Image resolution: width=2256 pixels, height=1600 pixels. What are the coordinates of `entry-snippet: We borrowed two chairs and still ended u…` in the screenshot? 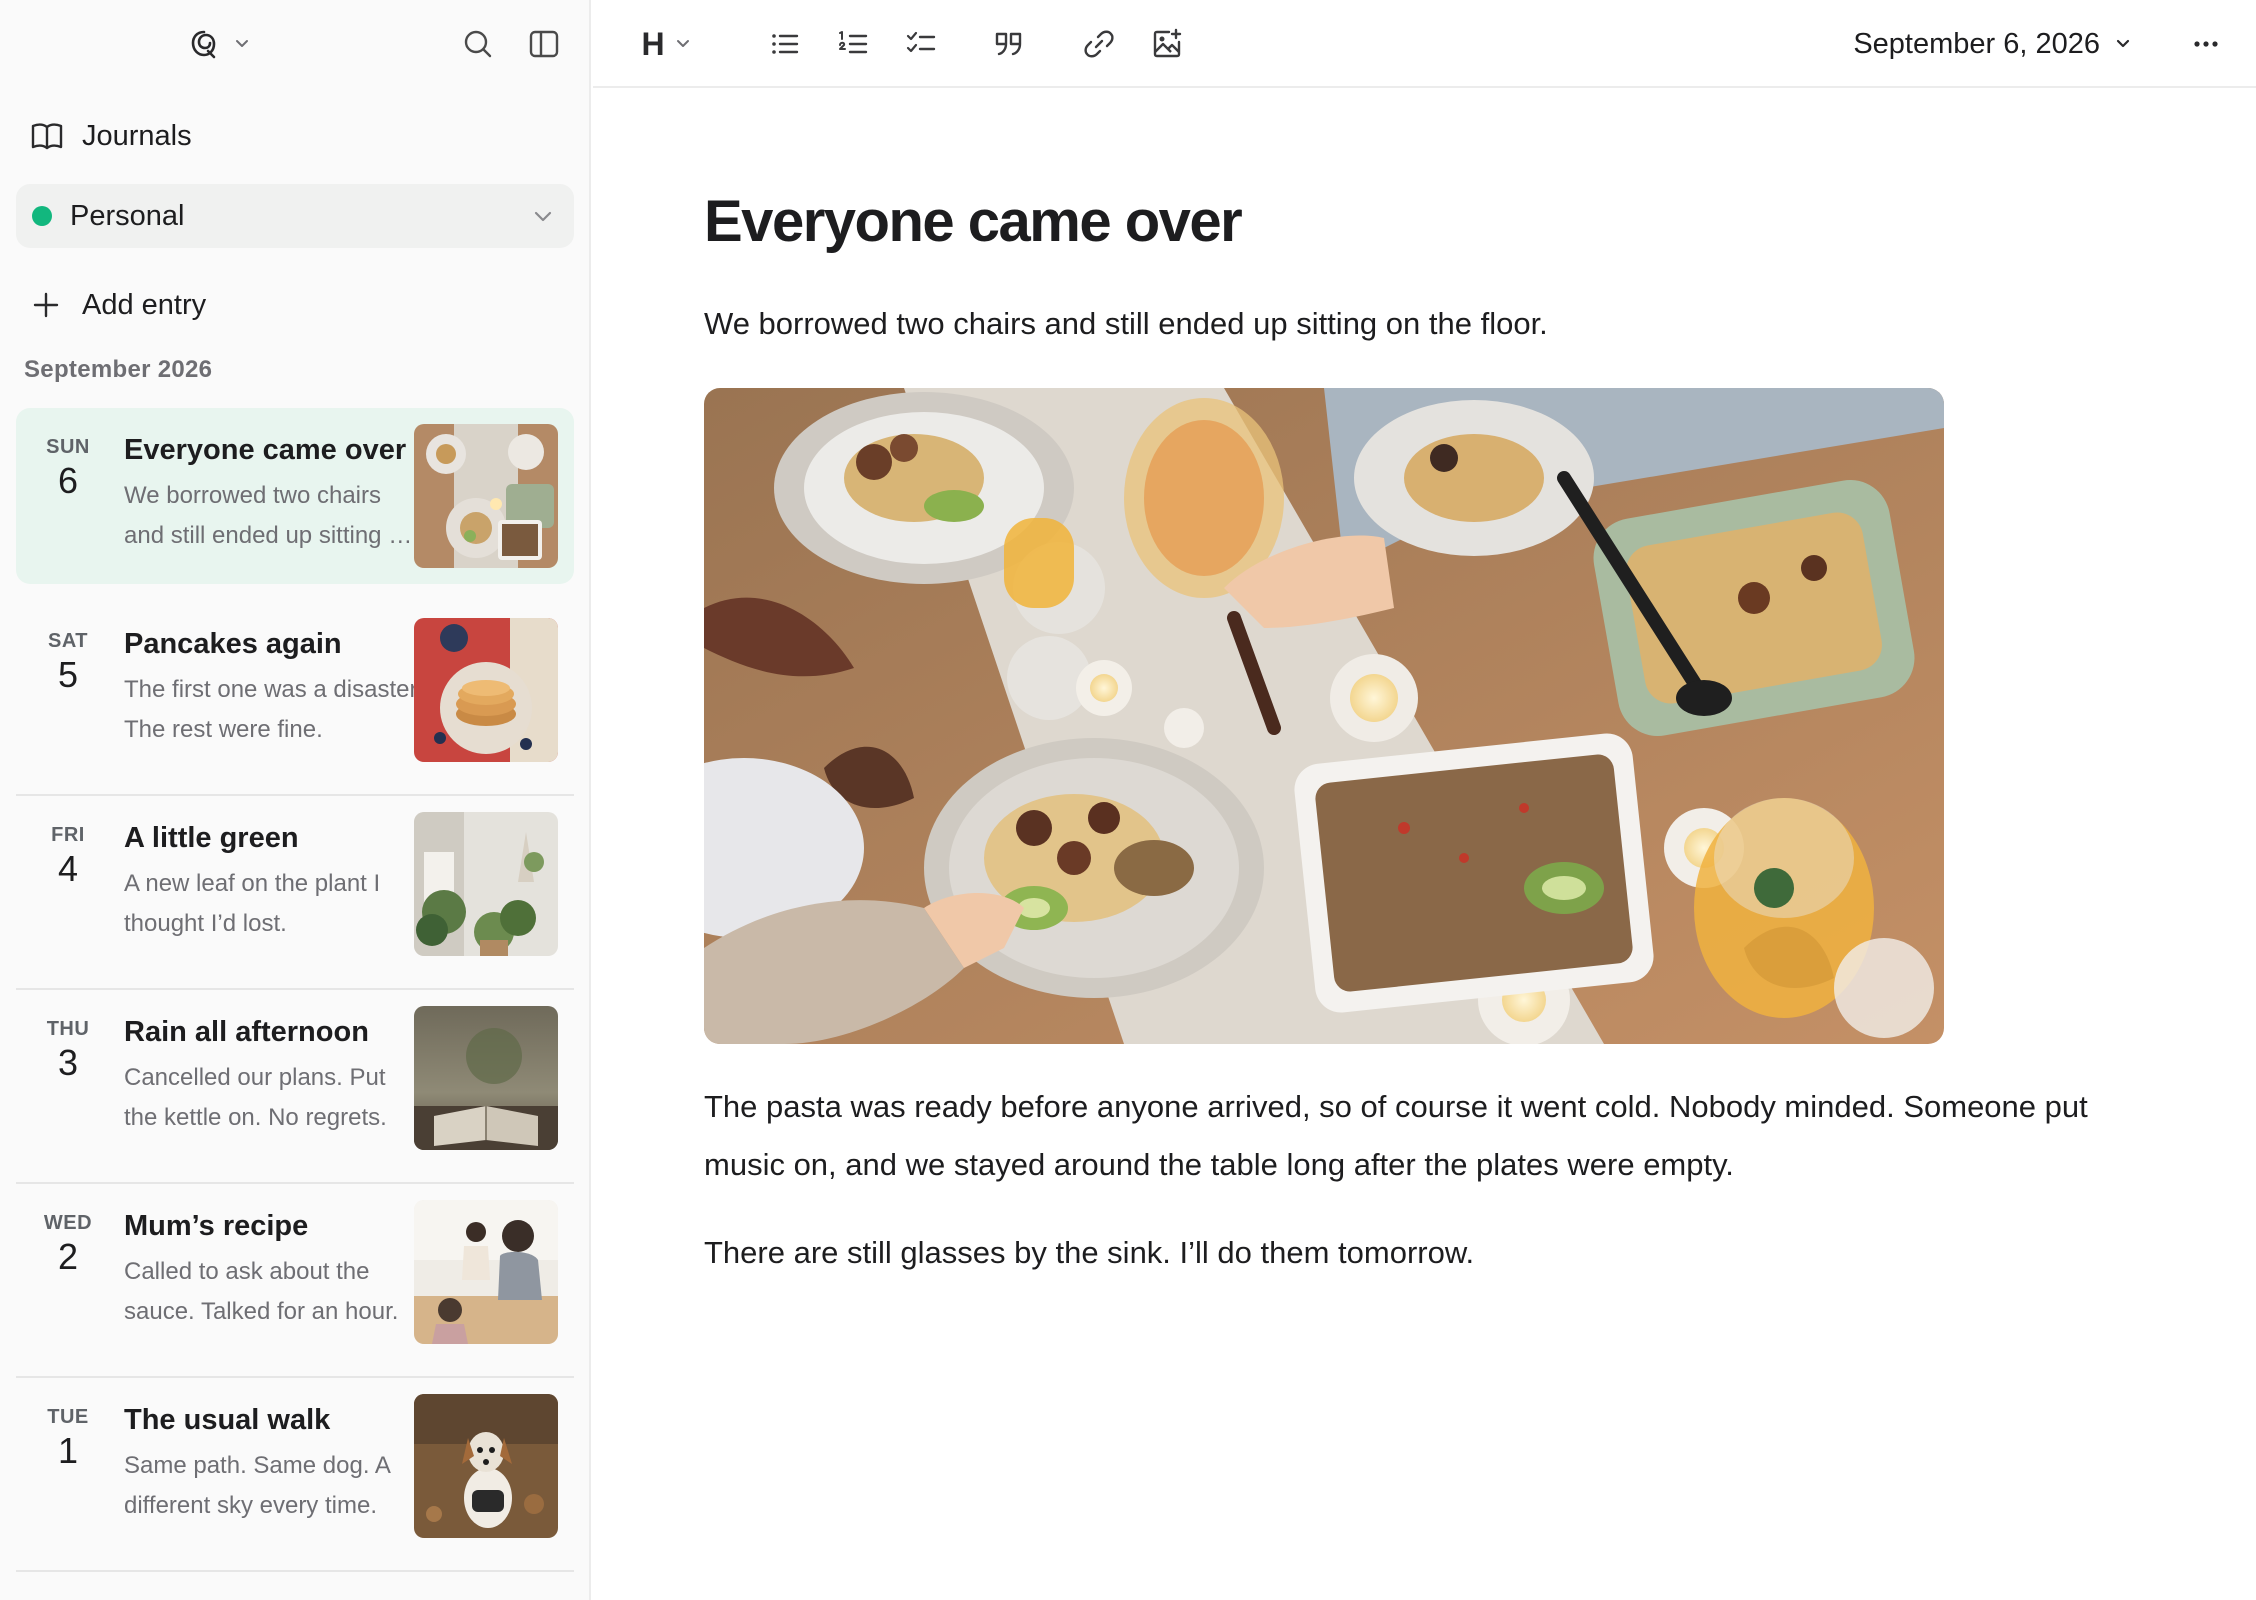 It's located at (269, 515).